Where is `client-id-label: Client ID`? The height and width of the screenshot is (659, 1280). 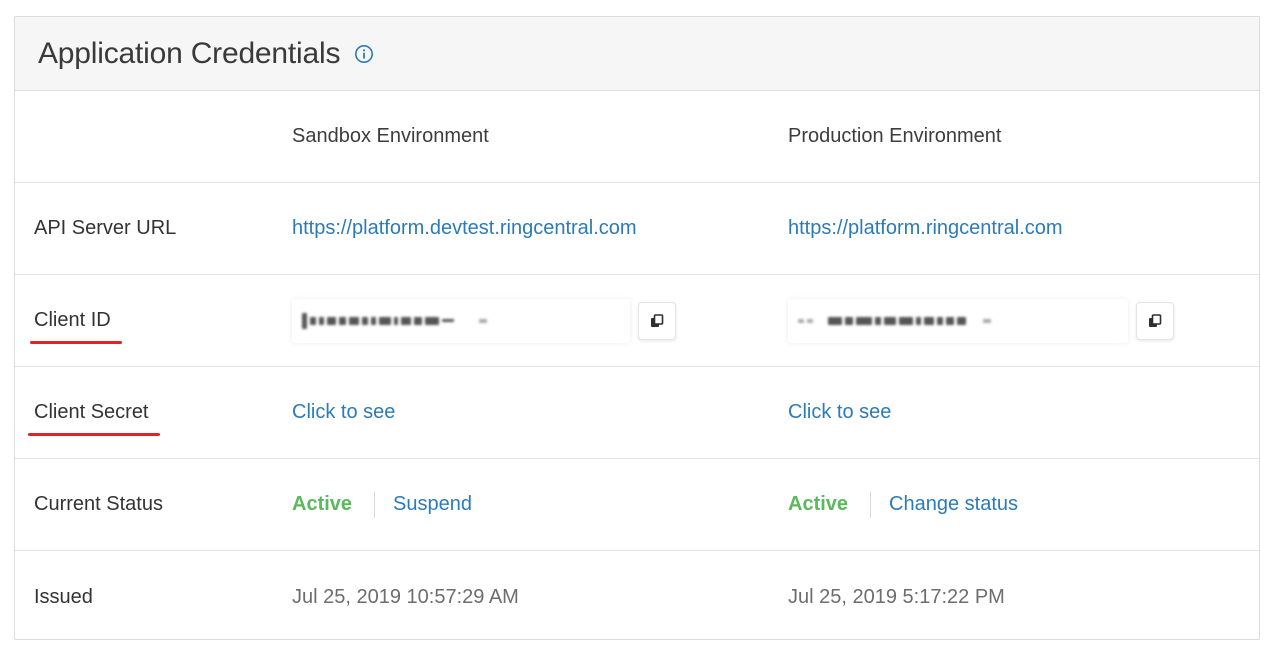 client-id-label: Client ID is located at coordinates (76, 326).